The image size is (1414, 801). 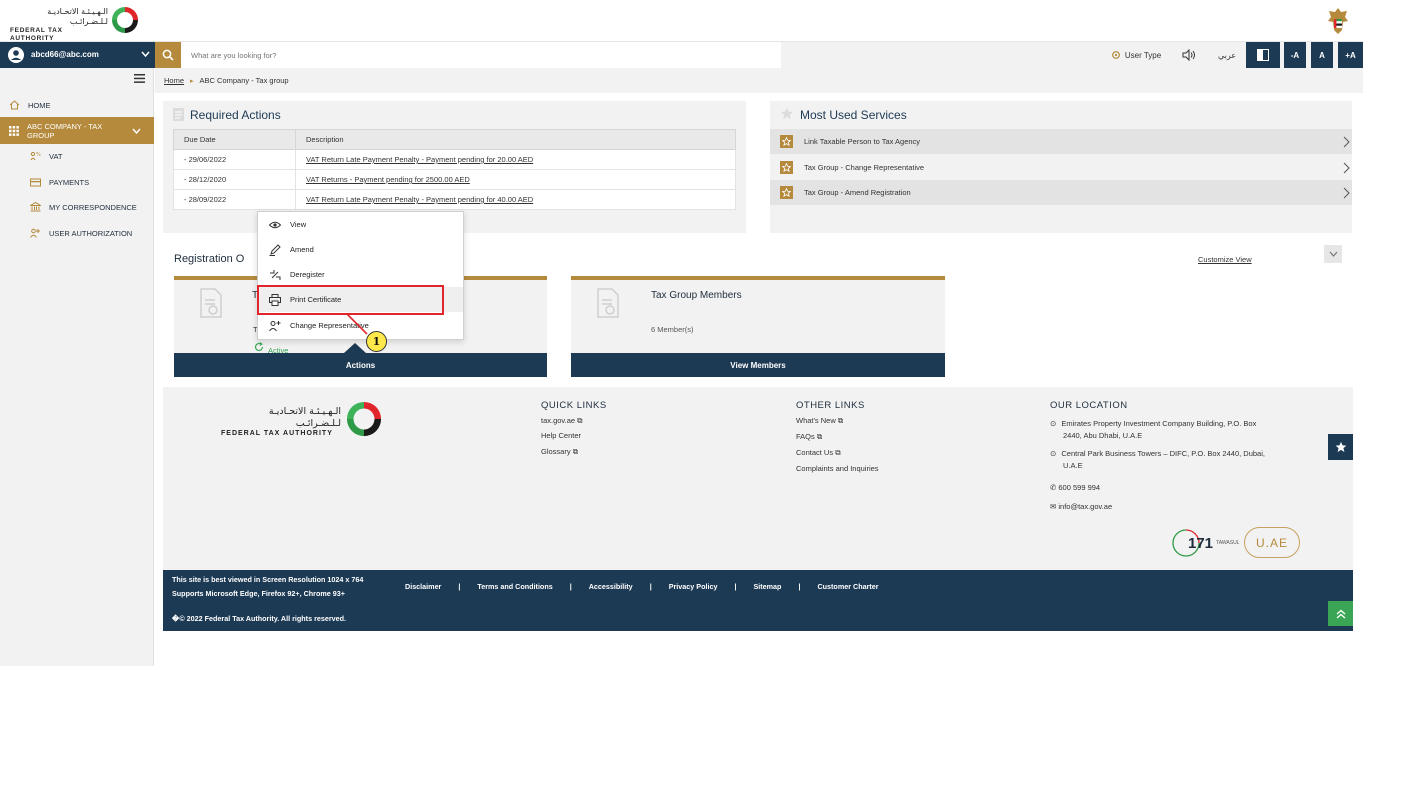 What do you see at coordinates (77, 233) in the screenshot?
I see `sidebar-item-user-authorization: USER AUTHORIZATION` at bounding box center [77, 233].